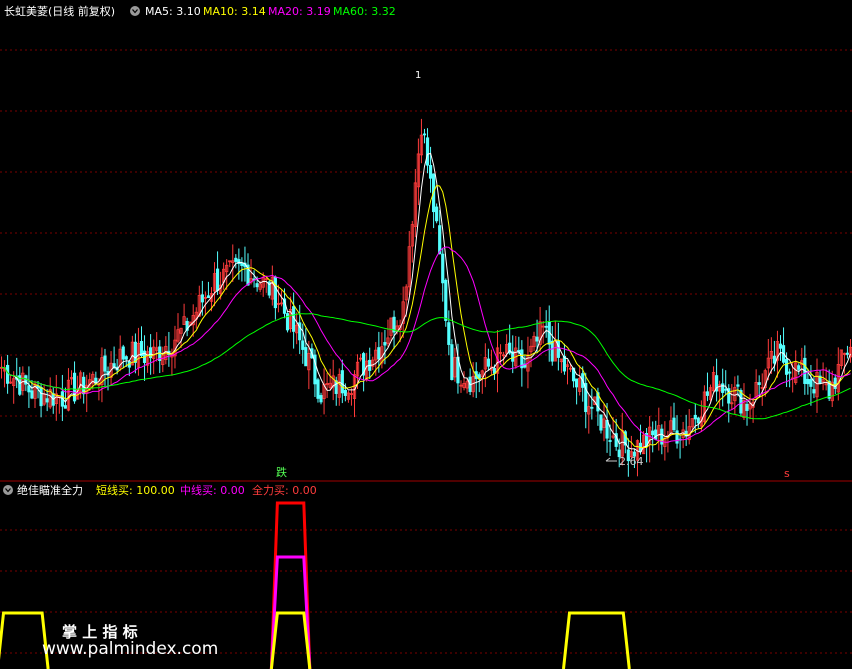 Image resolution: width=852 pixels, height=669 pixels. What do you see at coordinates (135, 11) in the screenshot?
I see `menu-dropdown-icon` at bounding box center [135, 11].